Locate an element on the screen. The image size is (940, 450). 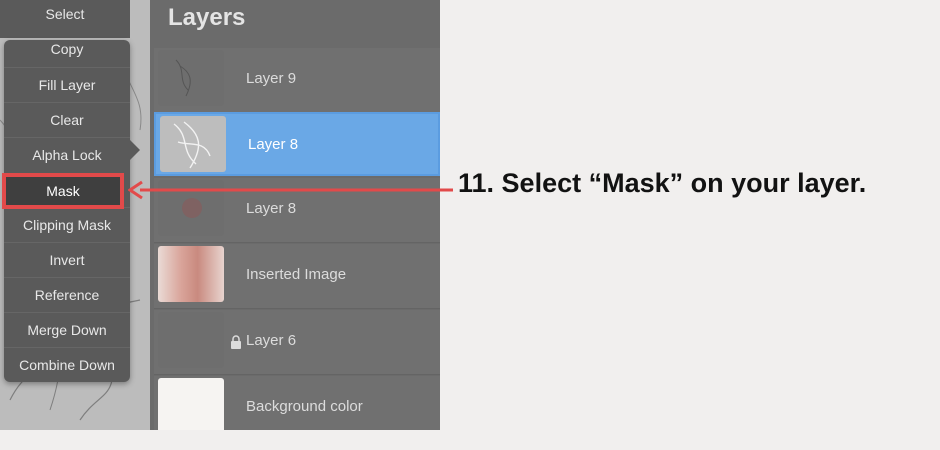
layer-row: Layer 9 is located at coordinates (297, 80).